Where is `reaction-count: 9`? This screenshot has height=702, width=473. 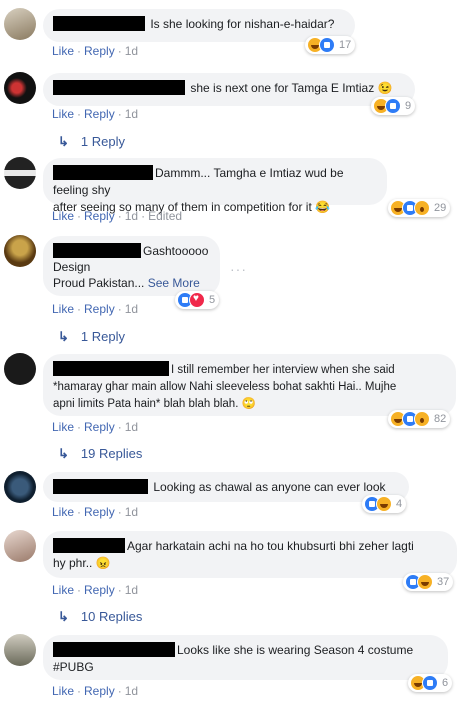 reaction-count: 9 is located at coordinates (408, 106).